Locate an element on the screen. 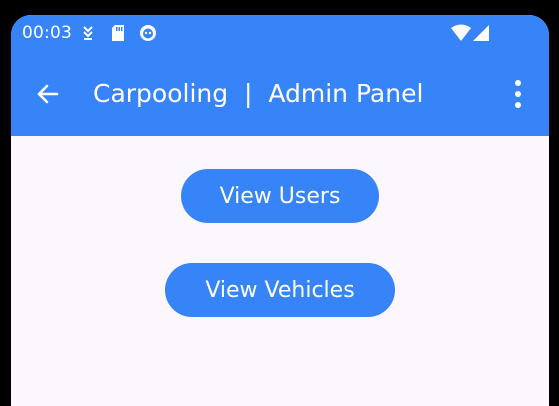 This screenshot has width=559, height=406. view-vehicles-button: View Vehicles is located at coordinates (280, 290).